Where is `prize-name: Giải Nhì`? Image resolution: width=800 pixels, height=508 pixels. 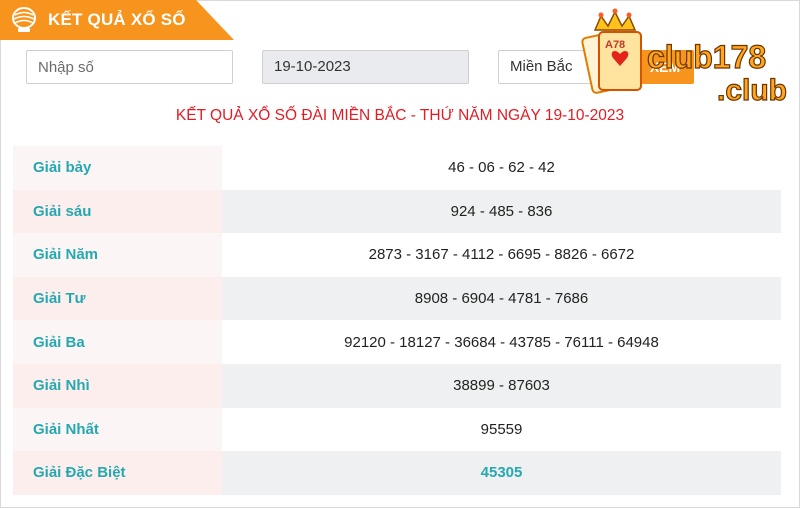
prize-name: Giải Nhì is located at coordinates (117, 385).